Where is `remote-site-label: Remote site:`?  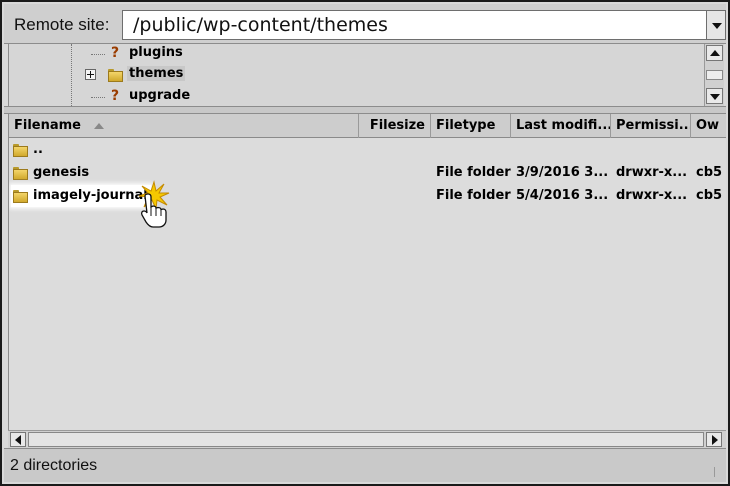
remote-site-label: Remote site: is located at coordinates (62, 24).